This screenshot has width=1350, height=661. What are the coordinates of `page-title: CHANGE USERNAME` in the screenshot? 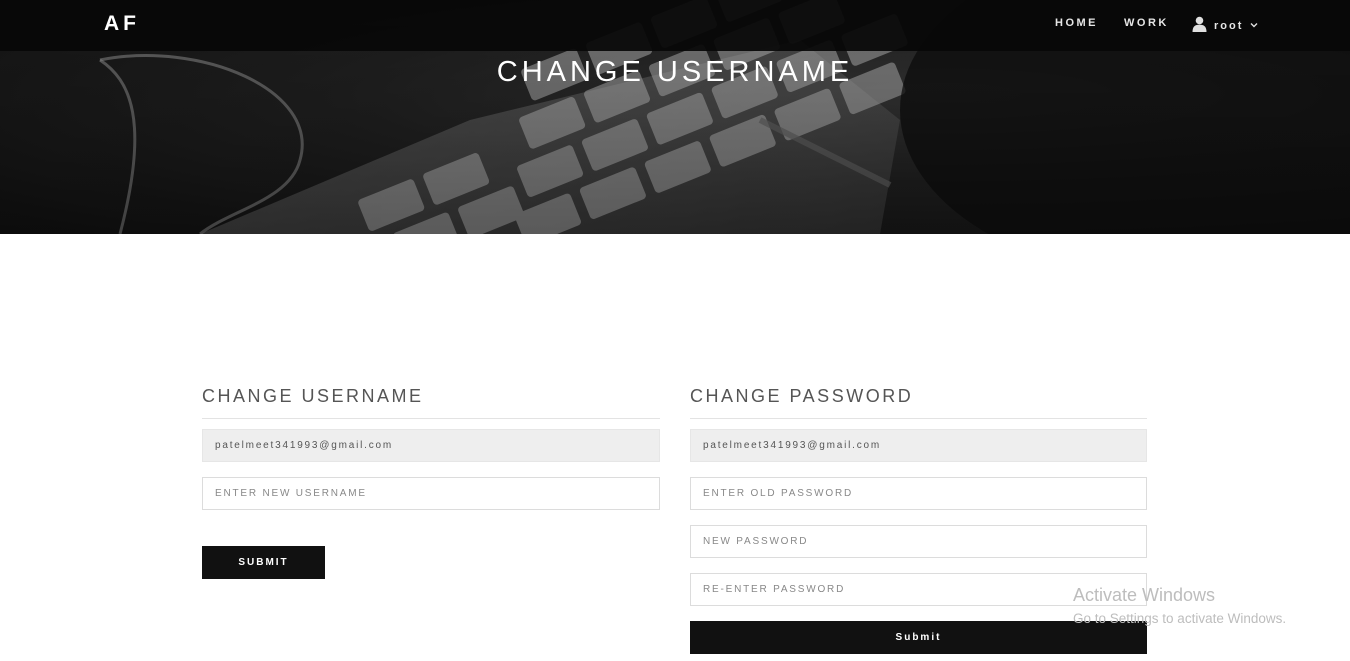 It's located at (675, 72).